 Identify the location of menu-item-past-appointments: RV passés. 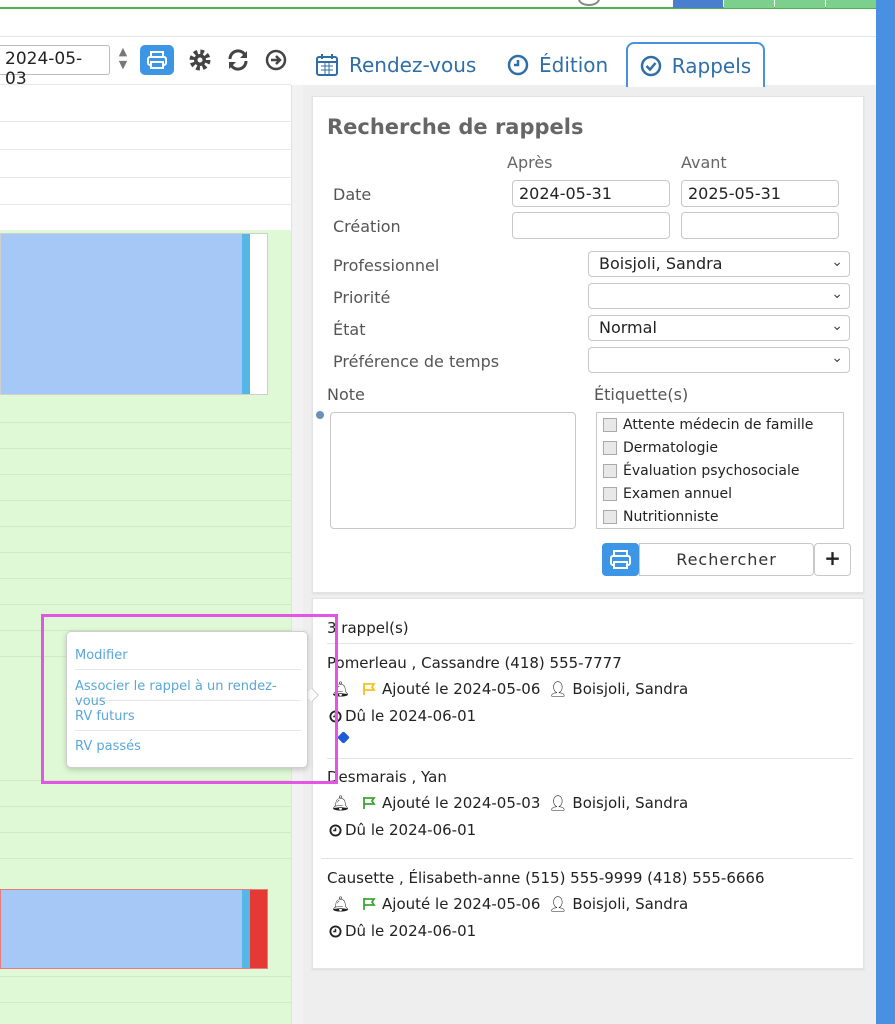
(188, 746).